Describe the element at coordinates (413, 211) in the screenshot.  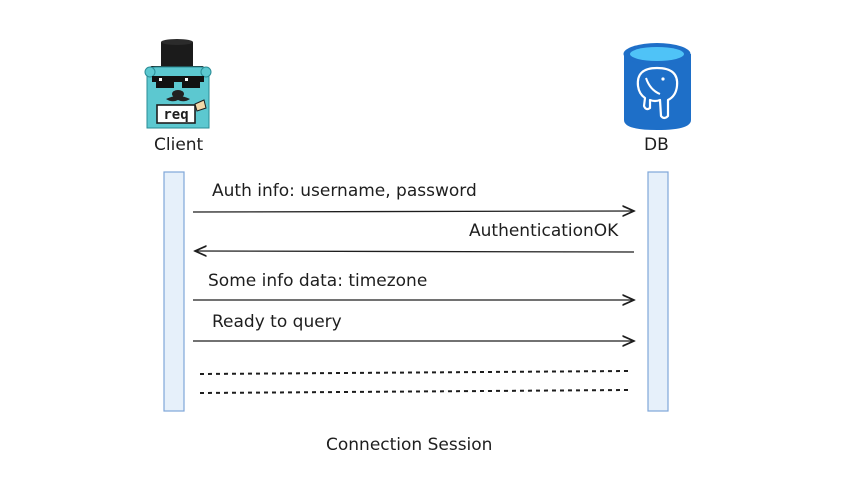
I see `message-arrow-auth-info` at that location.